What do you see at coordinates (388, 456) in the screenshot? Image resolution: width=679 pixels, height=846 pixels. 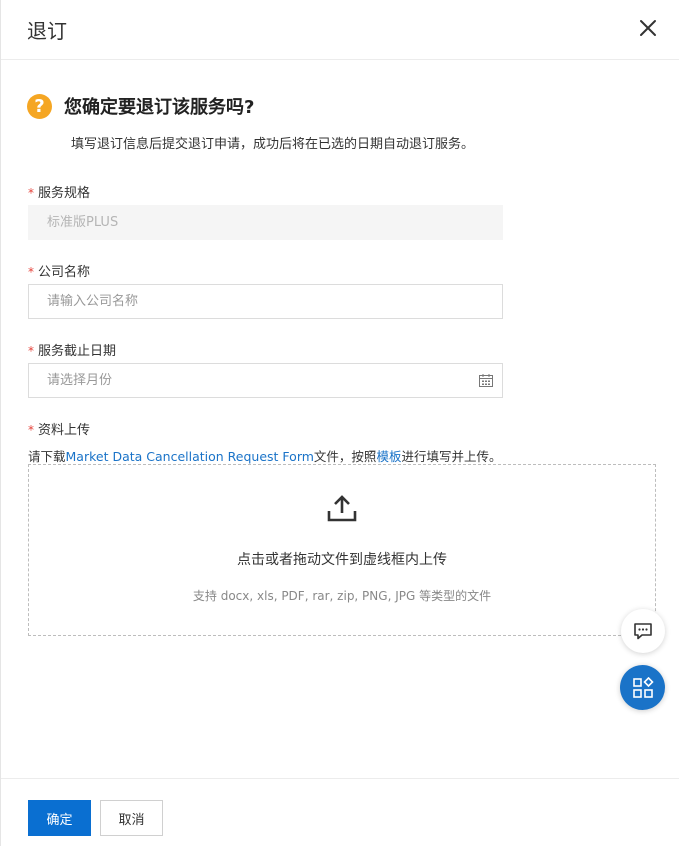 I see `template-link: 模板` at bounding box center [388, 456].